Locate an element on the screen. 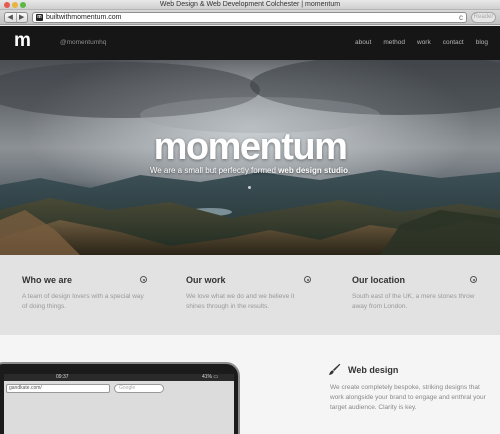 The height and width of the screenshot is (434, 500). tablet-status-bar: 09:37 41% ▭ is located at coordinates (119, 377).